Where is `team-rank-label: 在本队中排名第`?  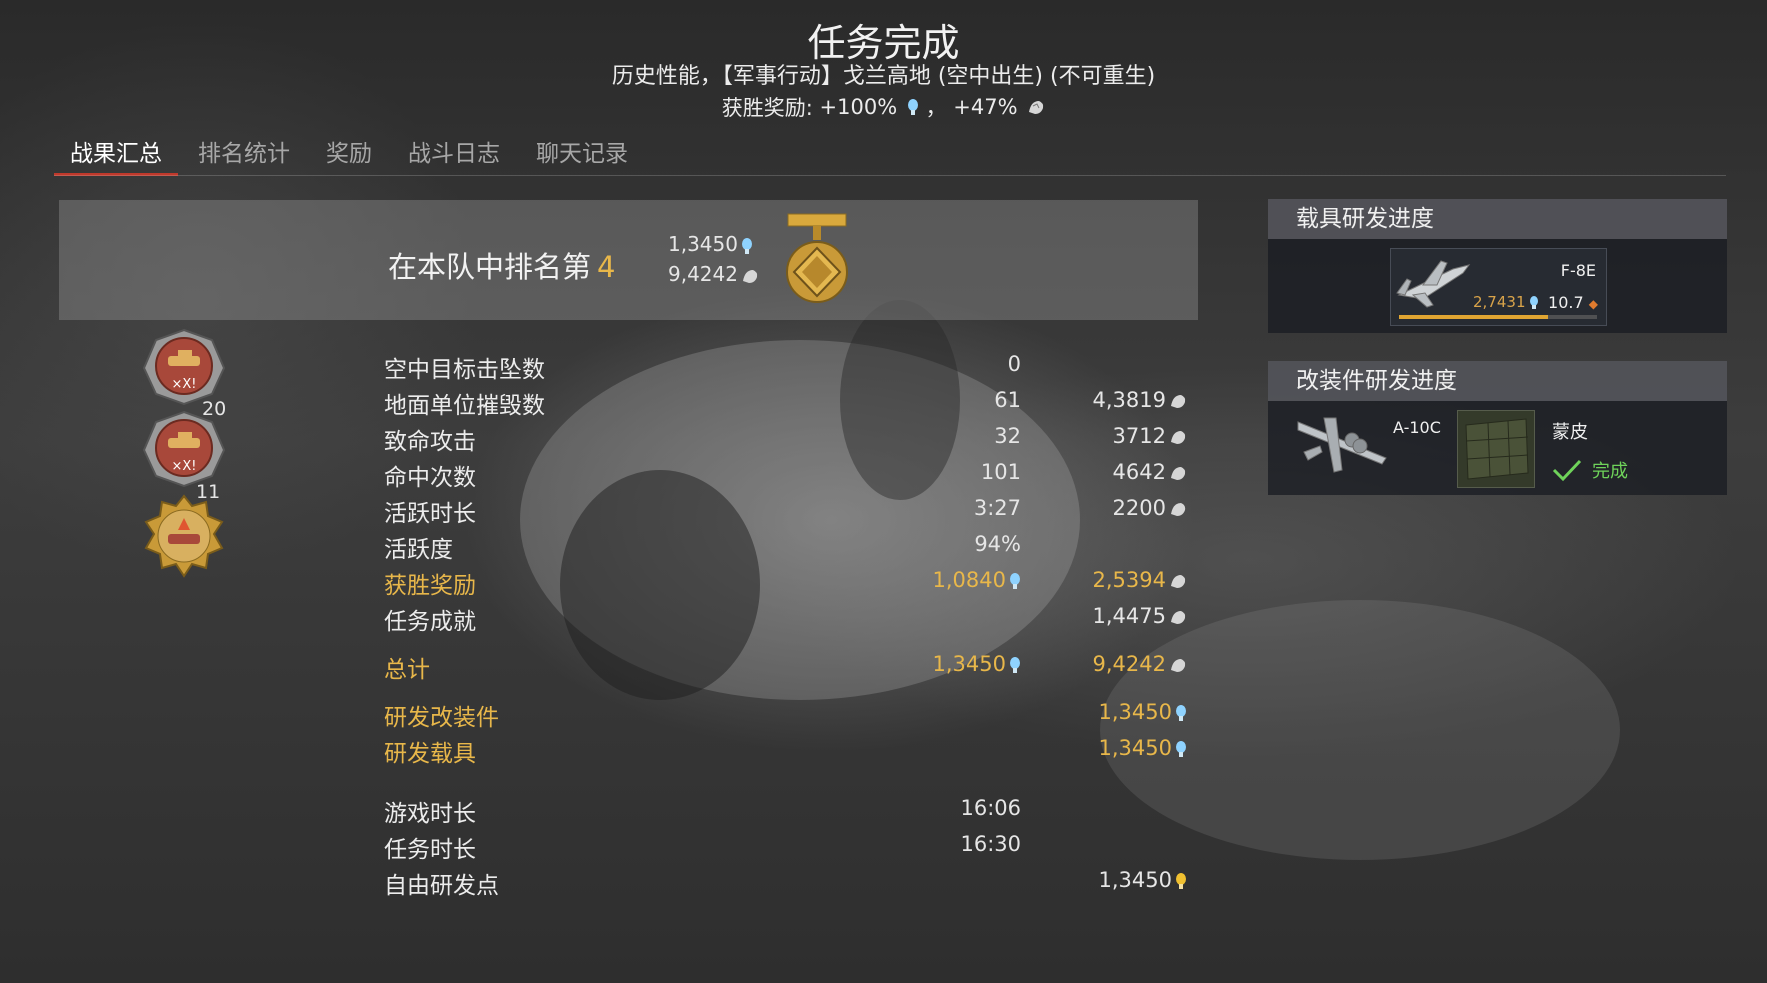 team-rank-label: 在本队中排名第 is located at coordinates (490, 267).